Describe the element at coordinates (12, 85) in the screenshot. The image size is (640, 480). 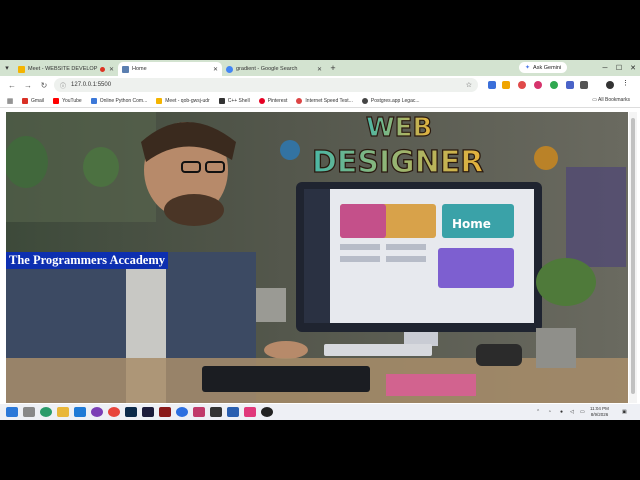
I see `back-arrow-icon: ←` at that location.